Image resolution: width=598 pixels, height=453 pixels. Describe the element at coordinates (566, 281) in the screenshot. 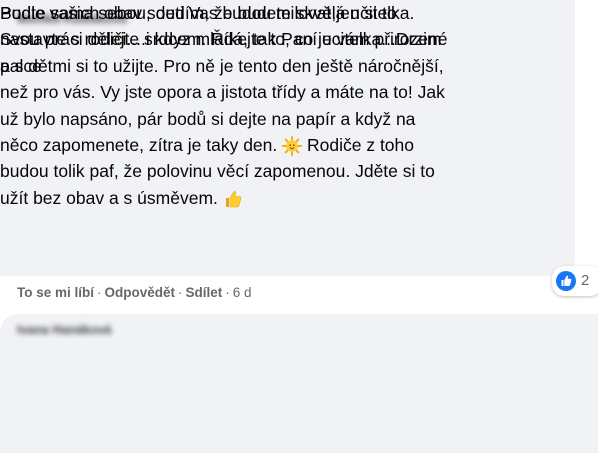

I see `like-icon` at that location.